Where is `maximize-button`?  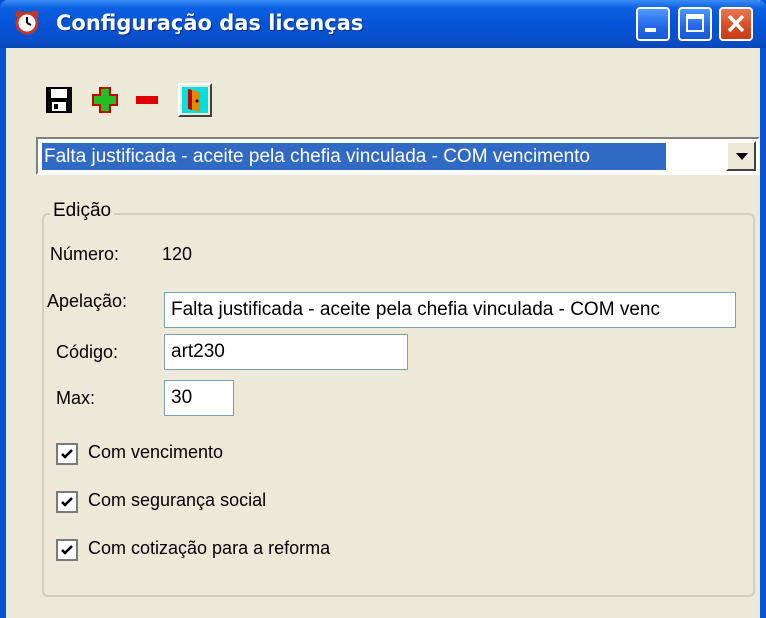
maximize-button is located at coordinates (695, 24).